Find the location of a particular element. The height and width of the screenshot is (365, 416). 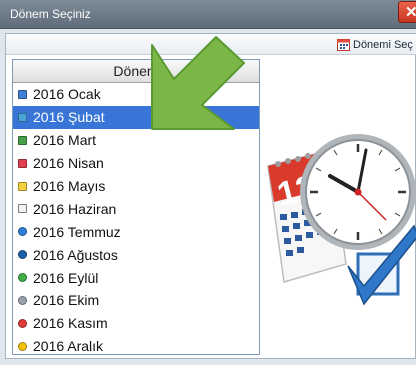

select-period-button: Dönemi Seç is located at coordinates (375, 44).